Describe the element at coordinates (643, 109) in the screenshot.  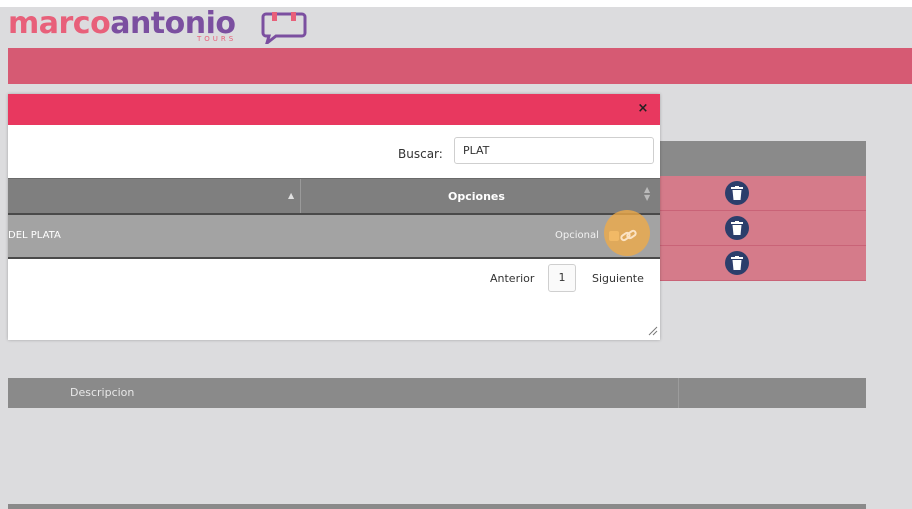
I see `close-icon: ×` at that location.